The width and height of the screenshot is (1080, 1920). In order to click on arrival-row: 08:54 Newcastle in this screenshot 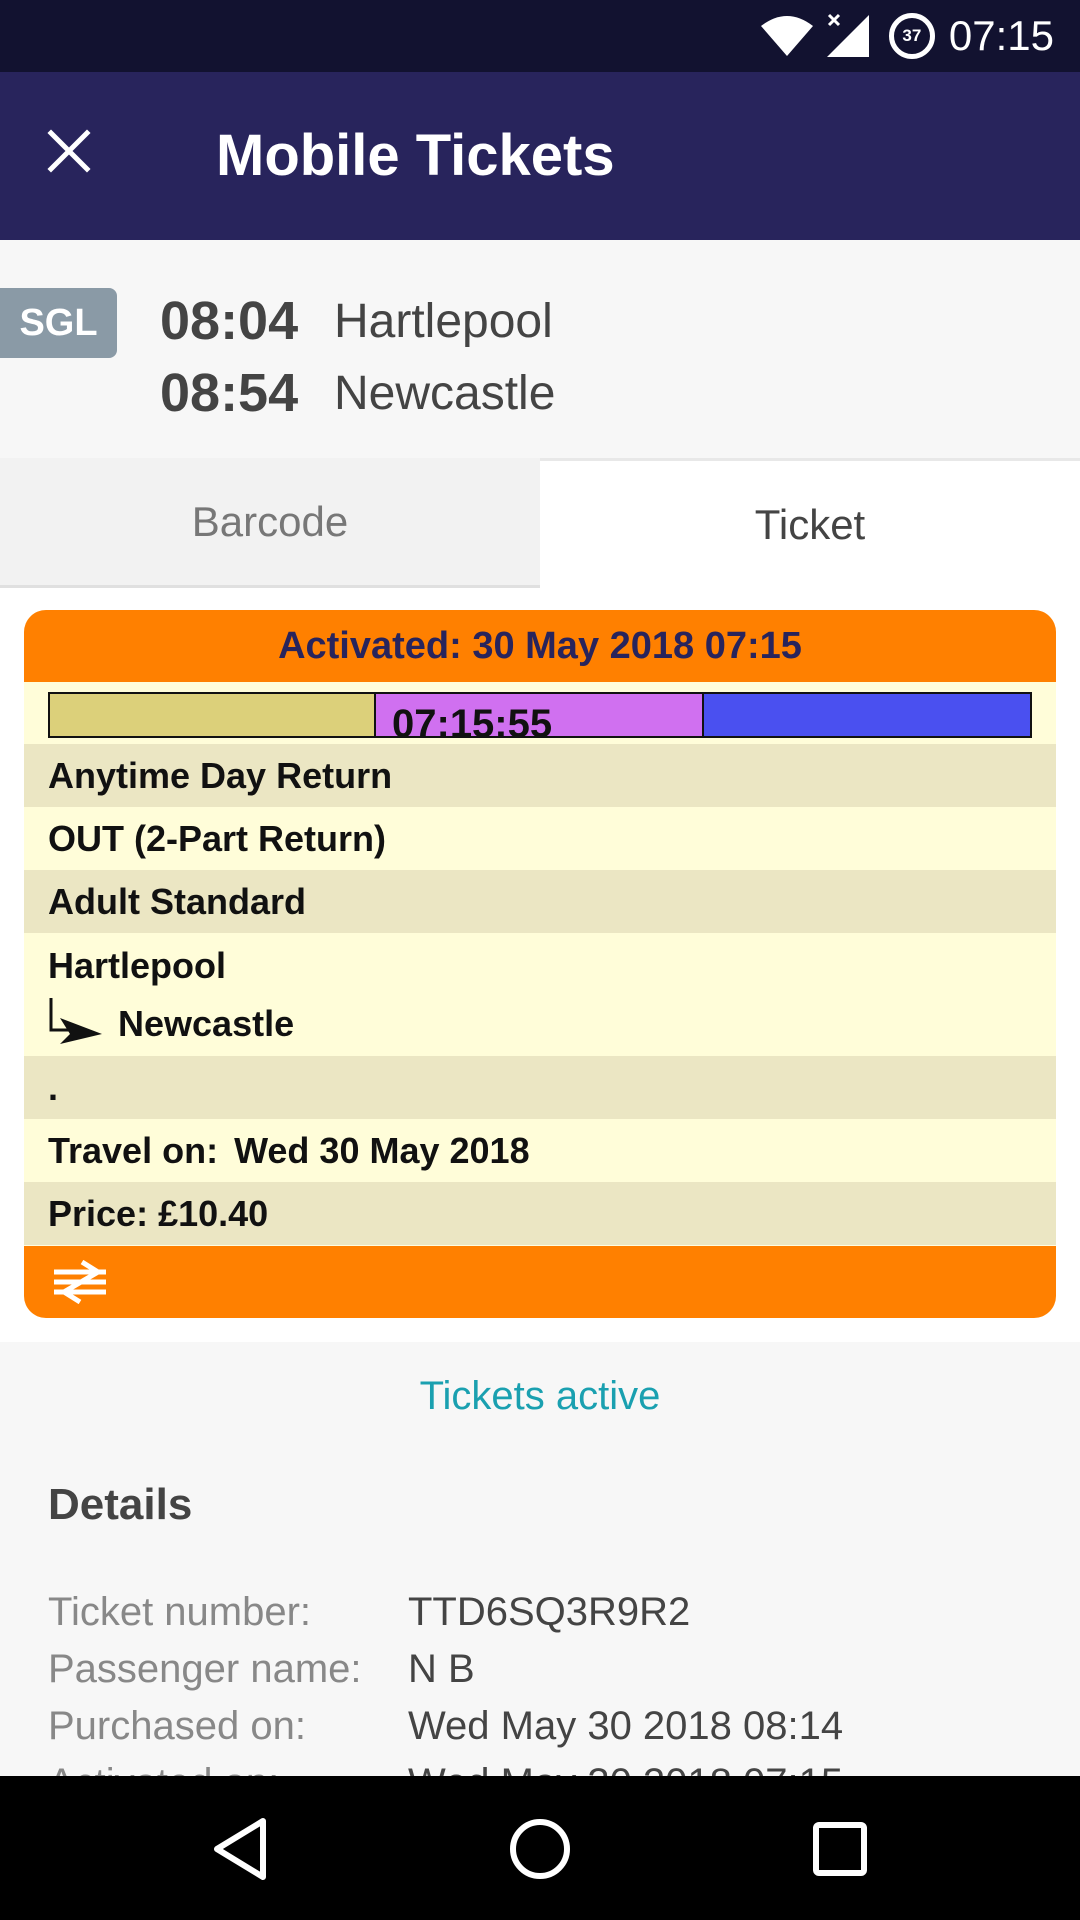, I will do `click(357, 393)`.